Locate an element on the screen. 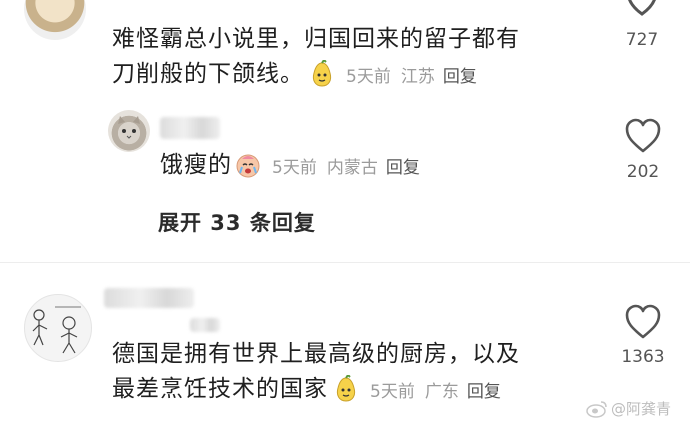  like-count: 202 is located at coordinates (643, 172).